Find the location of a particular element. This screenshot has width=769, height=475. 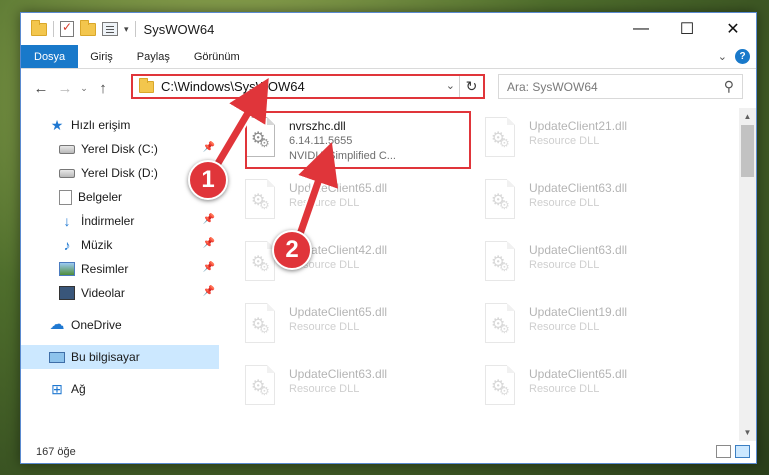

vertical-scrollbar: ▲ ▼ is located at coordinates (747, 274).